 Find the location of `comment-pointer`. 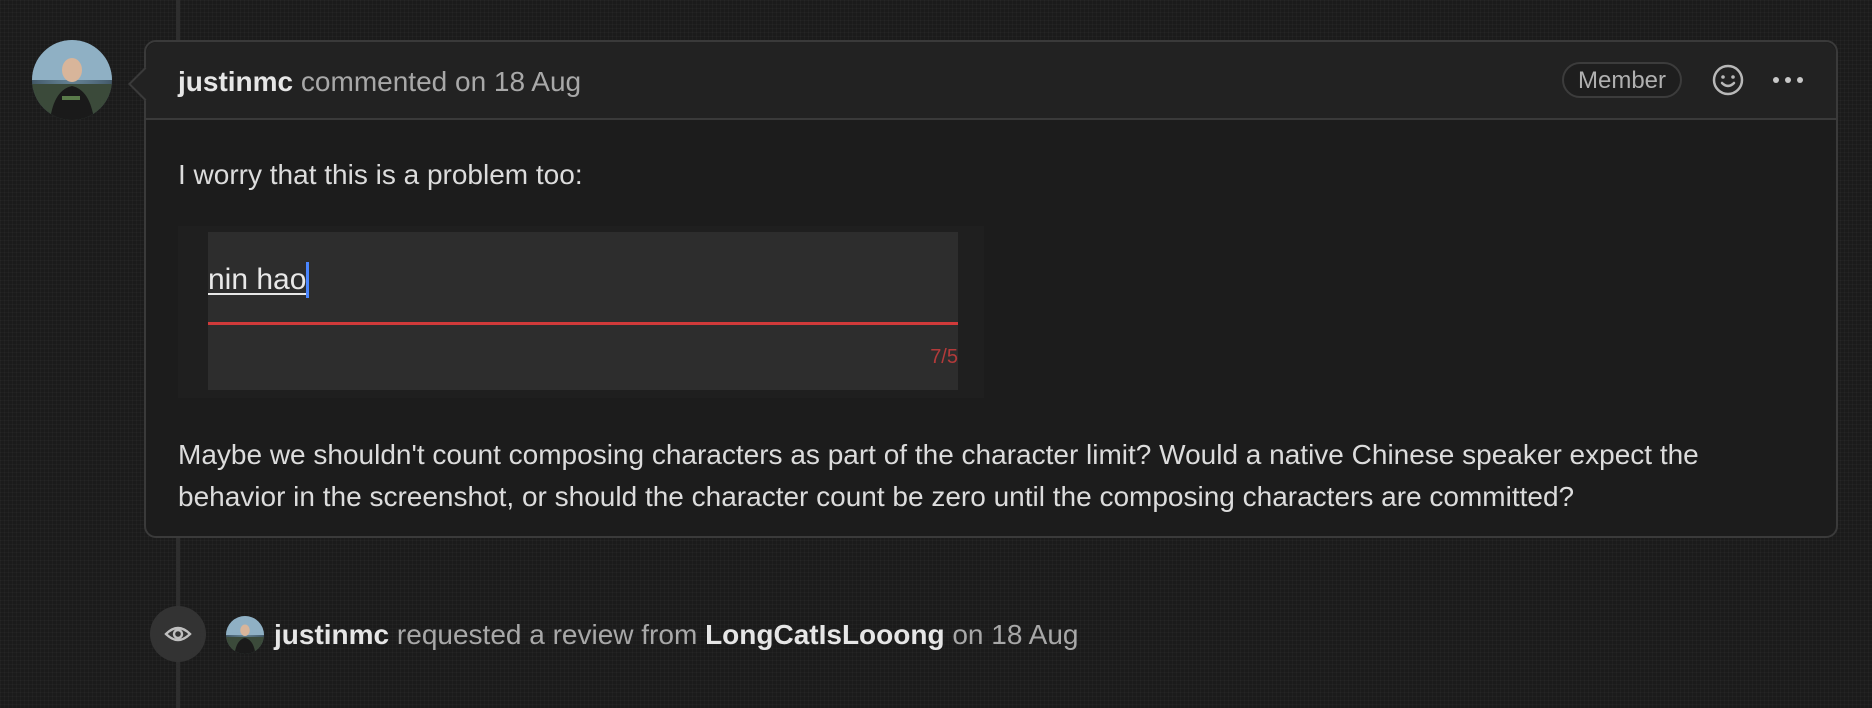

comment-pointer is located at coordinates (145, 84).